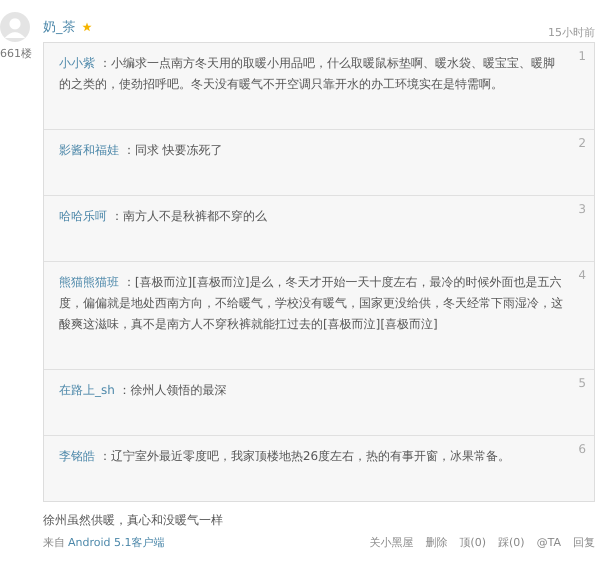 This screenshot has height=579, width=600. What do you see at coordinates (582, 209) in the screenshot?
I see `quote-number: 3` at bounding box center [582, 209].